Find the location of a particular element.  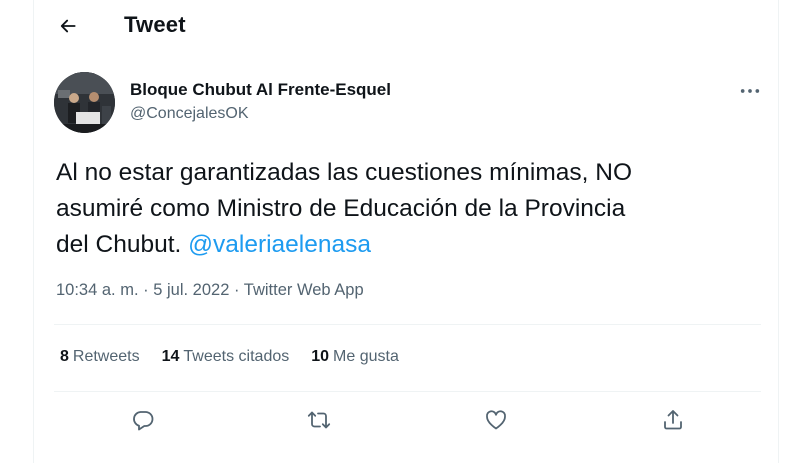

retweet-button is located at coordinates (319, 420).